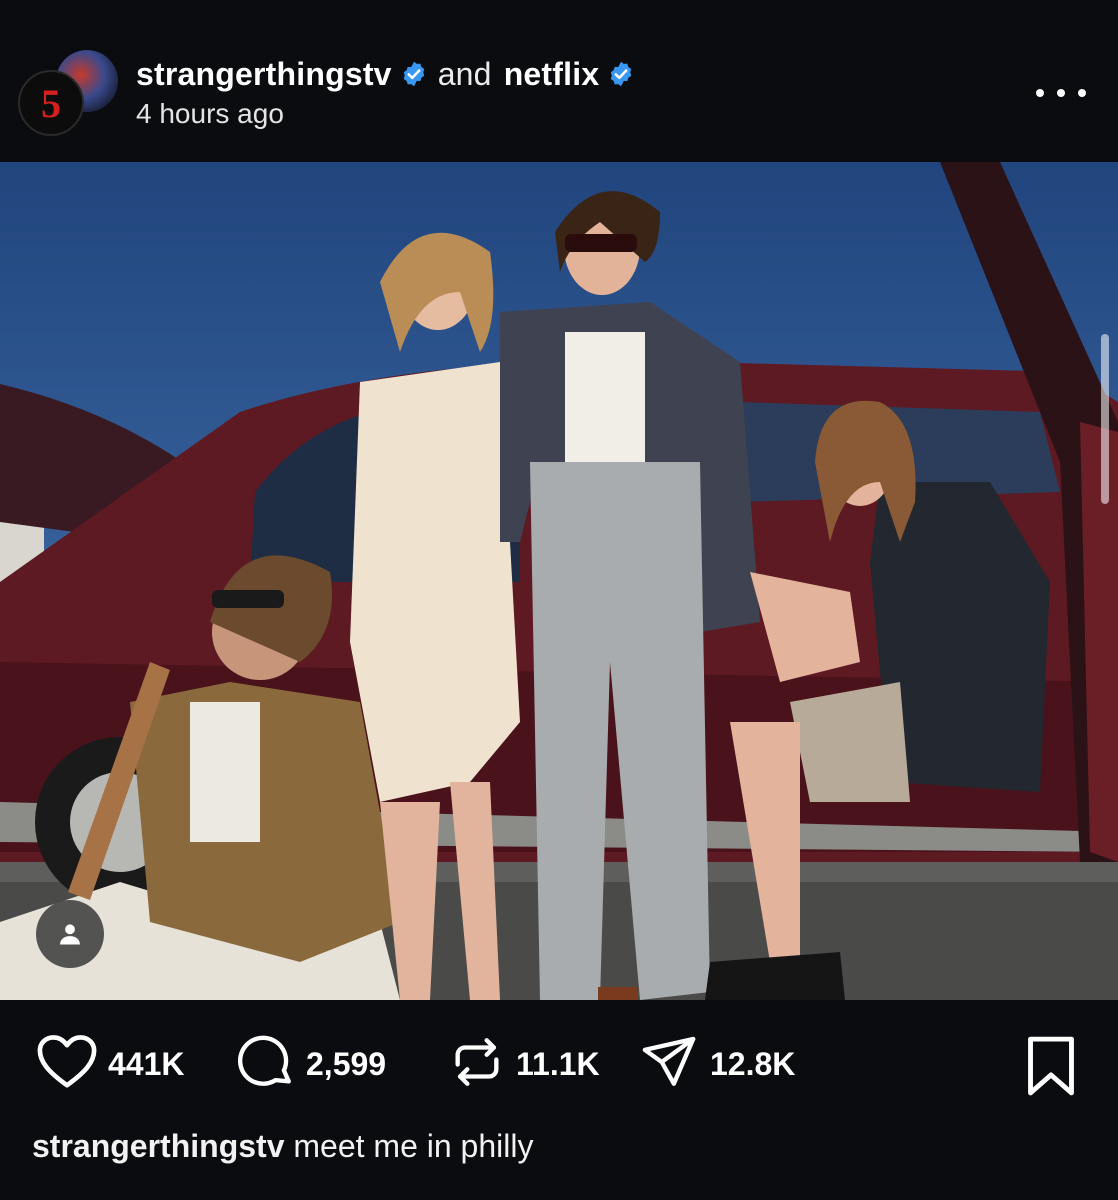  I want to click on bookmark-icon, so click(1051, 1066).